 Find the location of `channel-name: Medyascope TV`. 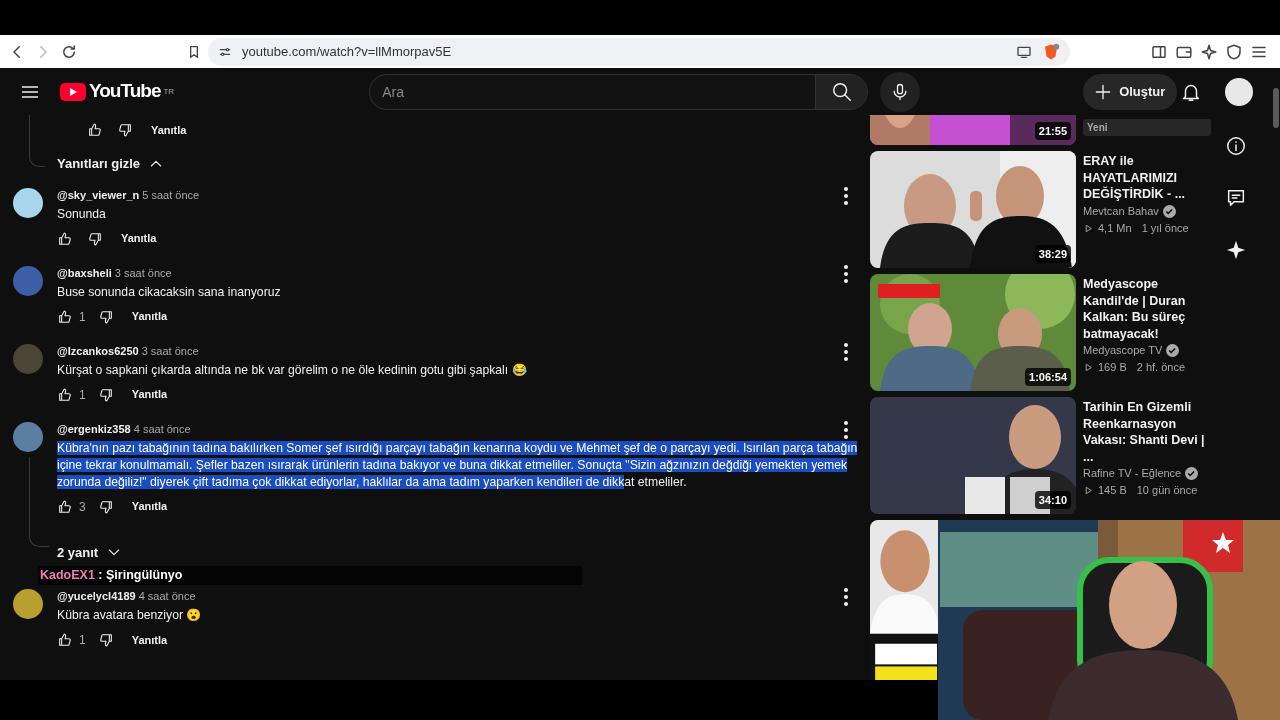

channel-name: Medyascope TV is located at coordinates (1123, 350).